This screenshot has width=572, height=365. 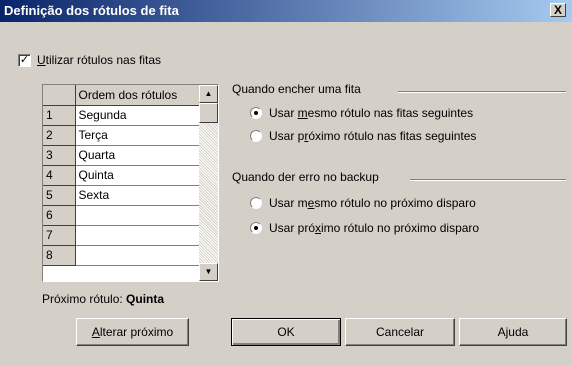 I want to click on grid-row: 3 Quarta, so click(x=121, y=155).